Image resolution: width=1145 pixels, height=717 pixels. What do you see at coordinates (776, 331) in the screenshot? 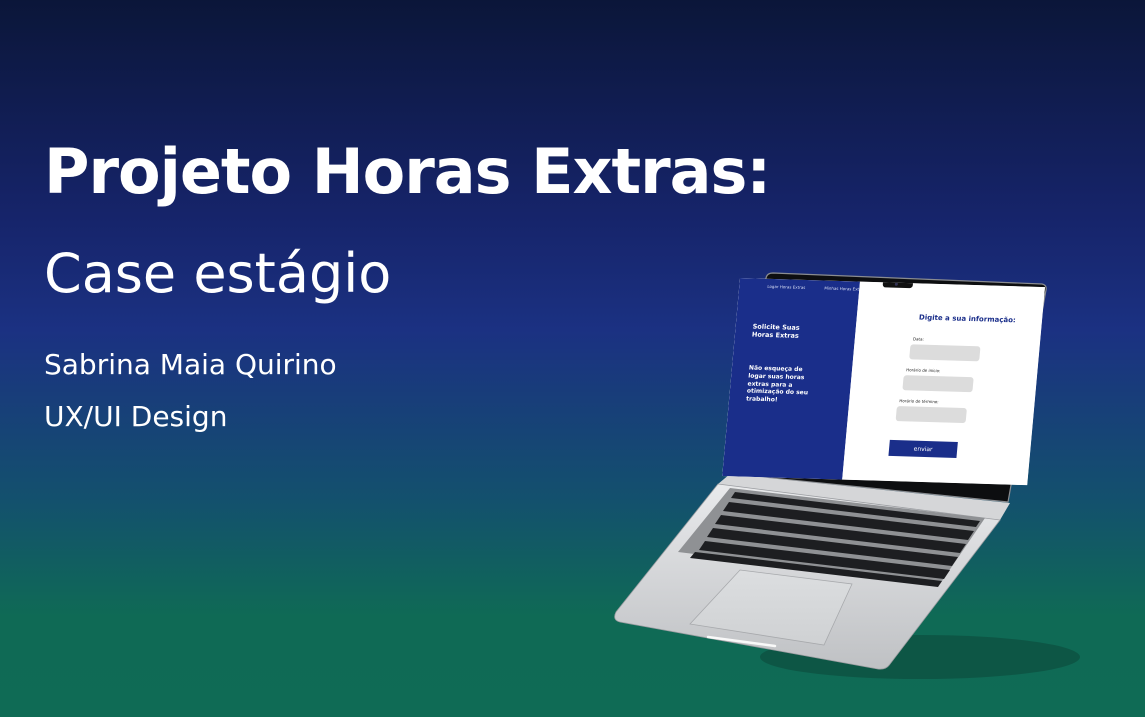
I see `hero-title: Solicite Suas Horas Extras` at bounding box center [776, 331].